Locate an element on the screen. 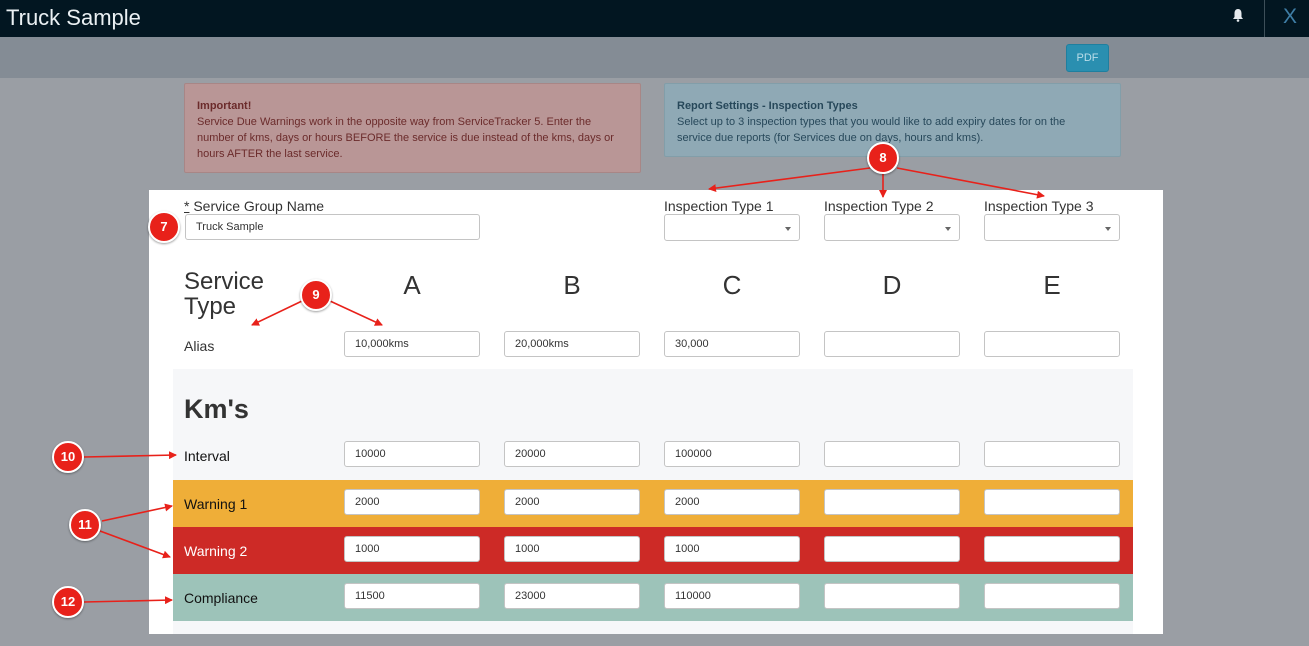 Image resolution: width=1309 pixels, height=646 pixels. warning-2-input-b: 1000 is located at coordinates (572, 549).